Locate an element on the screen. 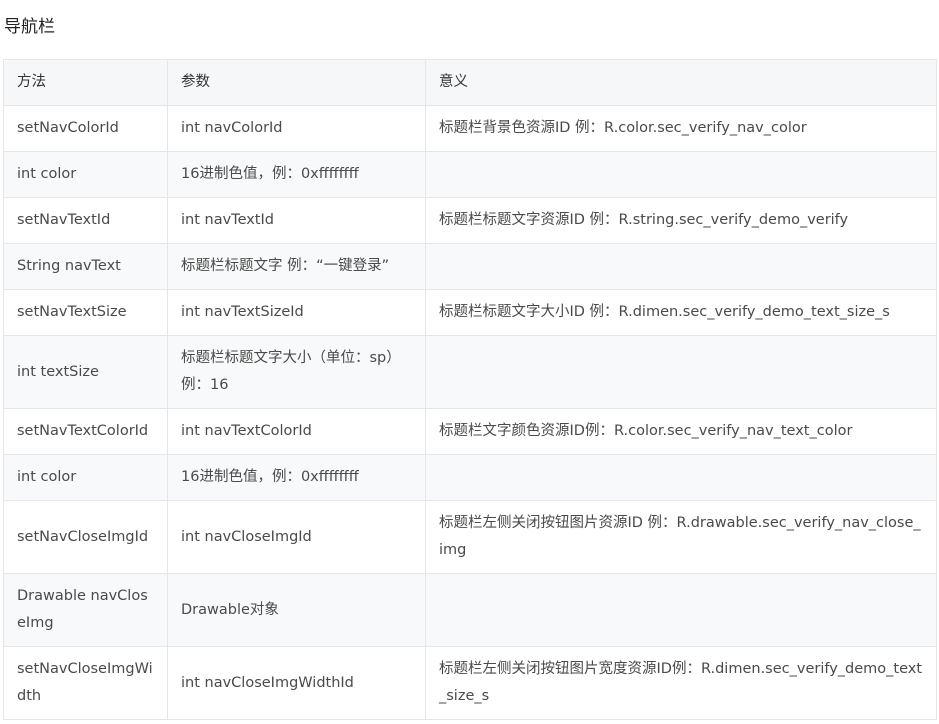  table-row: Drawable navCloseImg Drawable对象 is located at coordinates (470, 610).